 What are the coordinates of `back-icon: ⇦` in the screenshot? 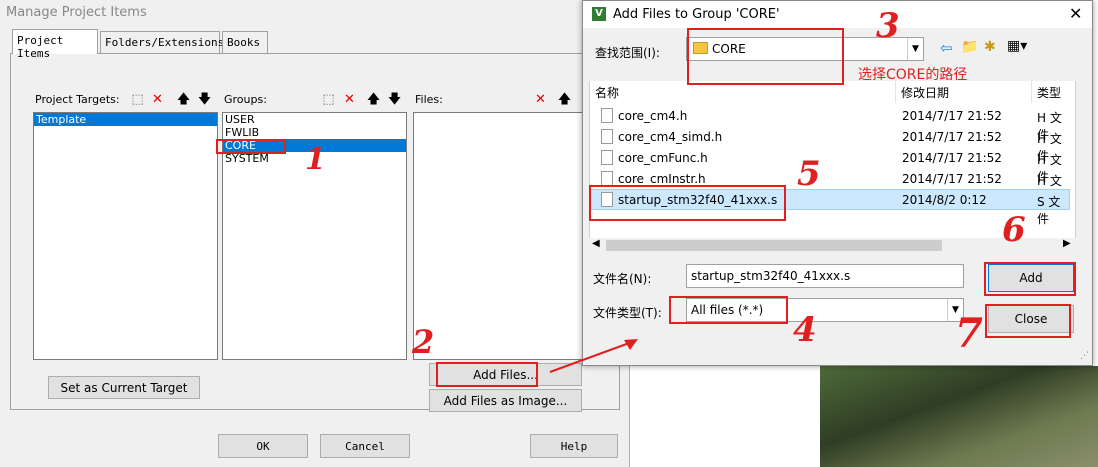 It's located at (946, 48).